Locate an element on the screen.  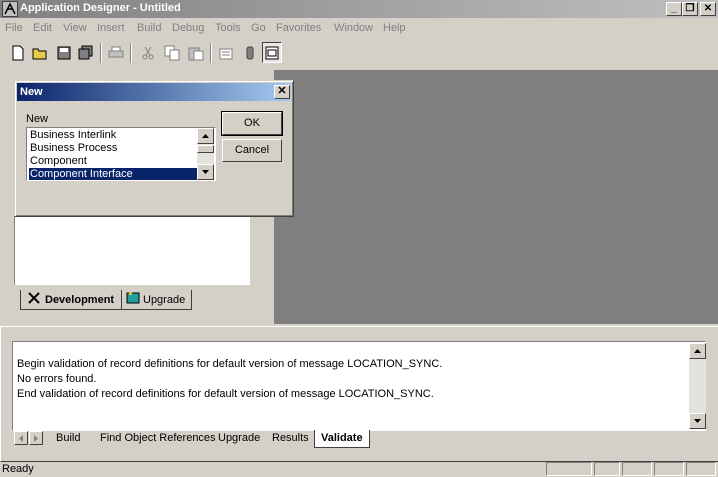
tab-upgrade-output: Upgrade is located at coordinates (239, 438).